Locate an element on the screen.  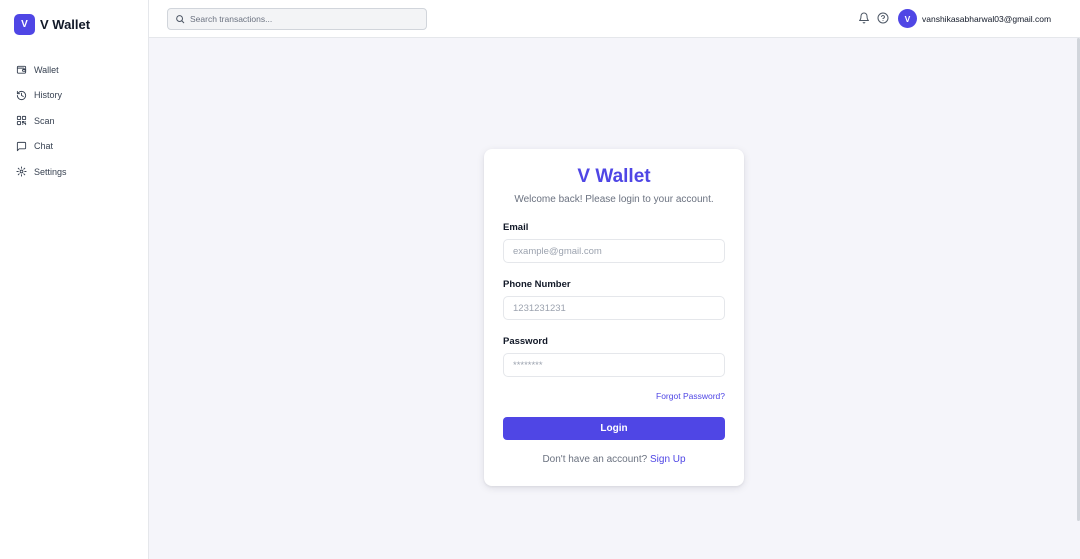
sidebar-item-chat: Chat is located at coordinates (76, 147).